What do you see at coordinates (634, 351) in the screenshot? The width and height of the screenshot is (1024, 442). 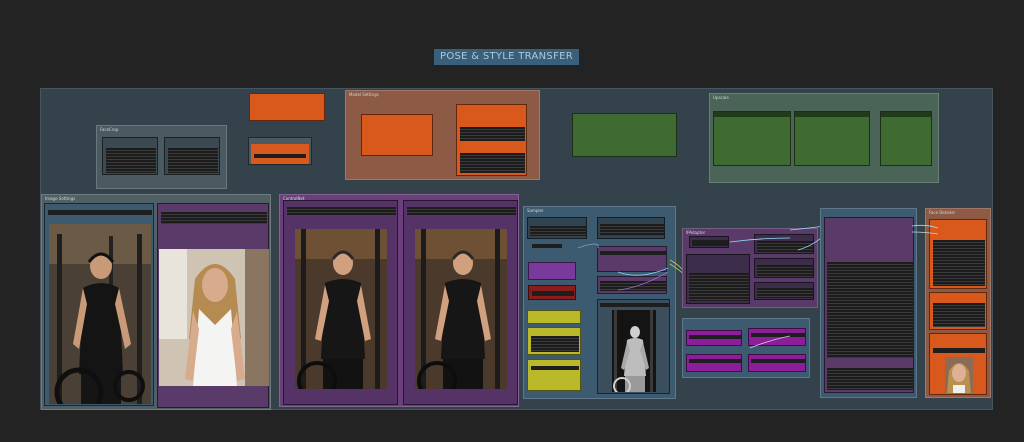 I see `depth-map-image` at bounding box center [634, 351].